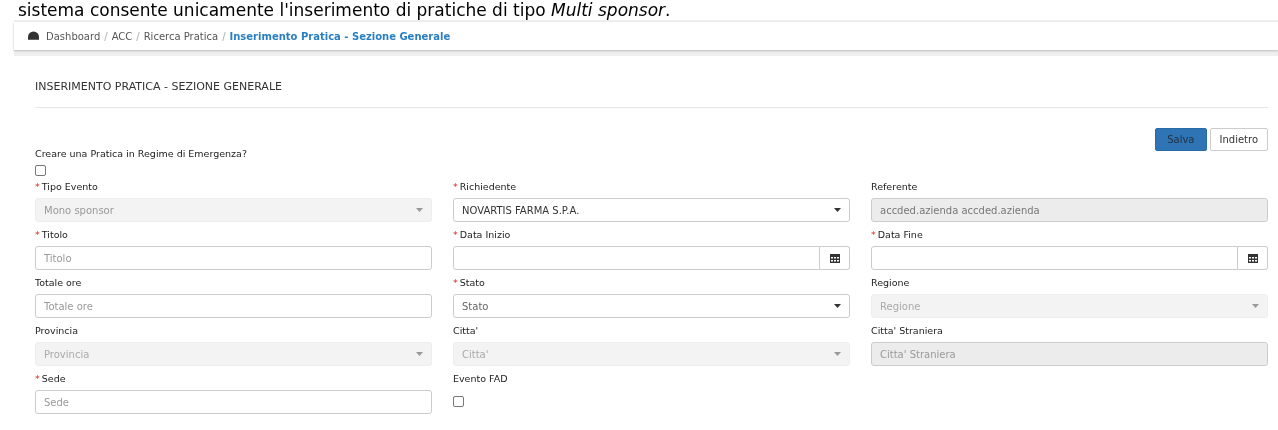 The width and height of the screenshot is (1278, 430). Describe the element at coordinates (69, 186) in the screenshot. I see `field-label-text: Tipo Evento` at that location.